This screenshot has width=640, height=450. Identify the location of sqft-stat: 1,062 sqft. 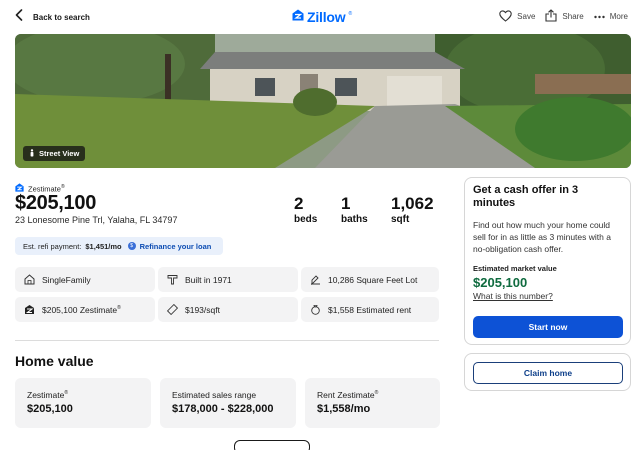
(412, 210).